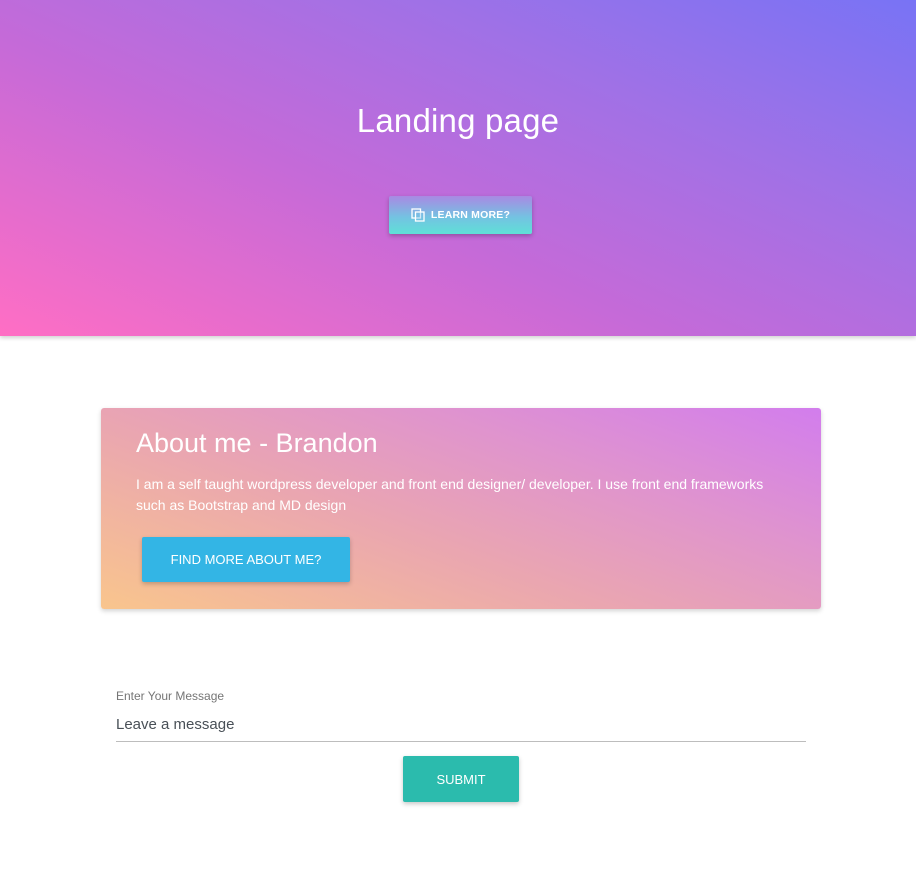 This screenshot has height=874, width=916. I want to click on hero-title: Landing page, so click(458, 120).